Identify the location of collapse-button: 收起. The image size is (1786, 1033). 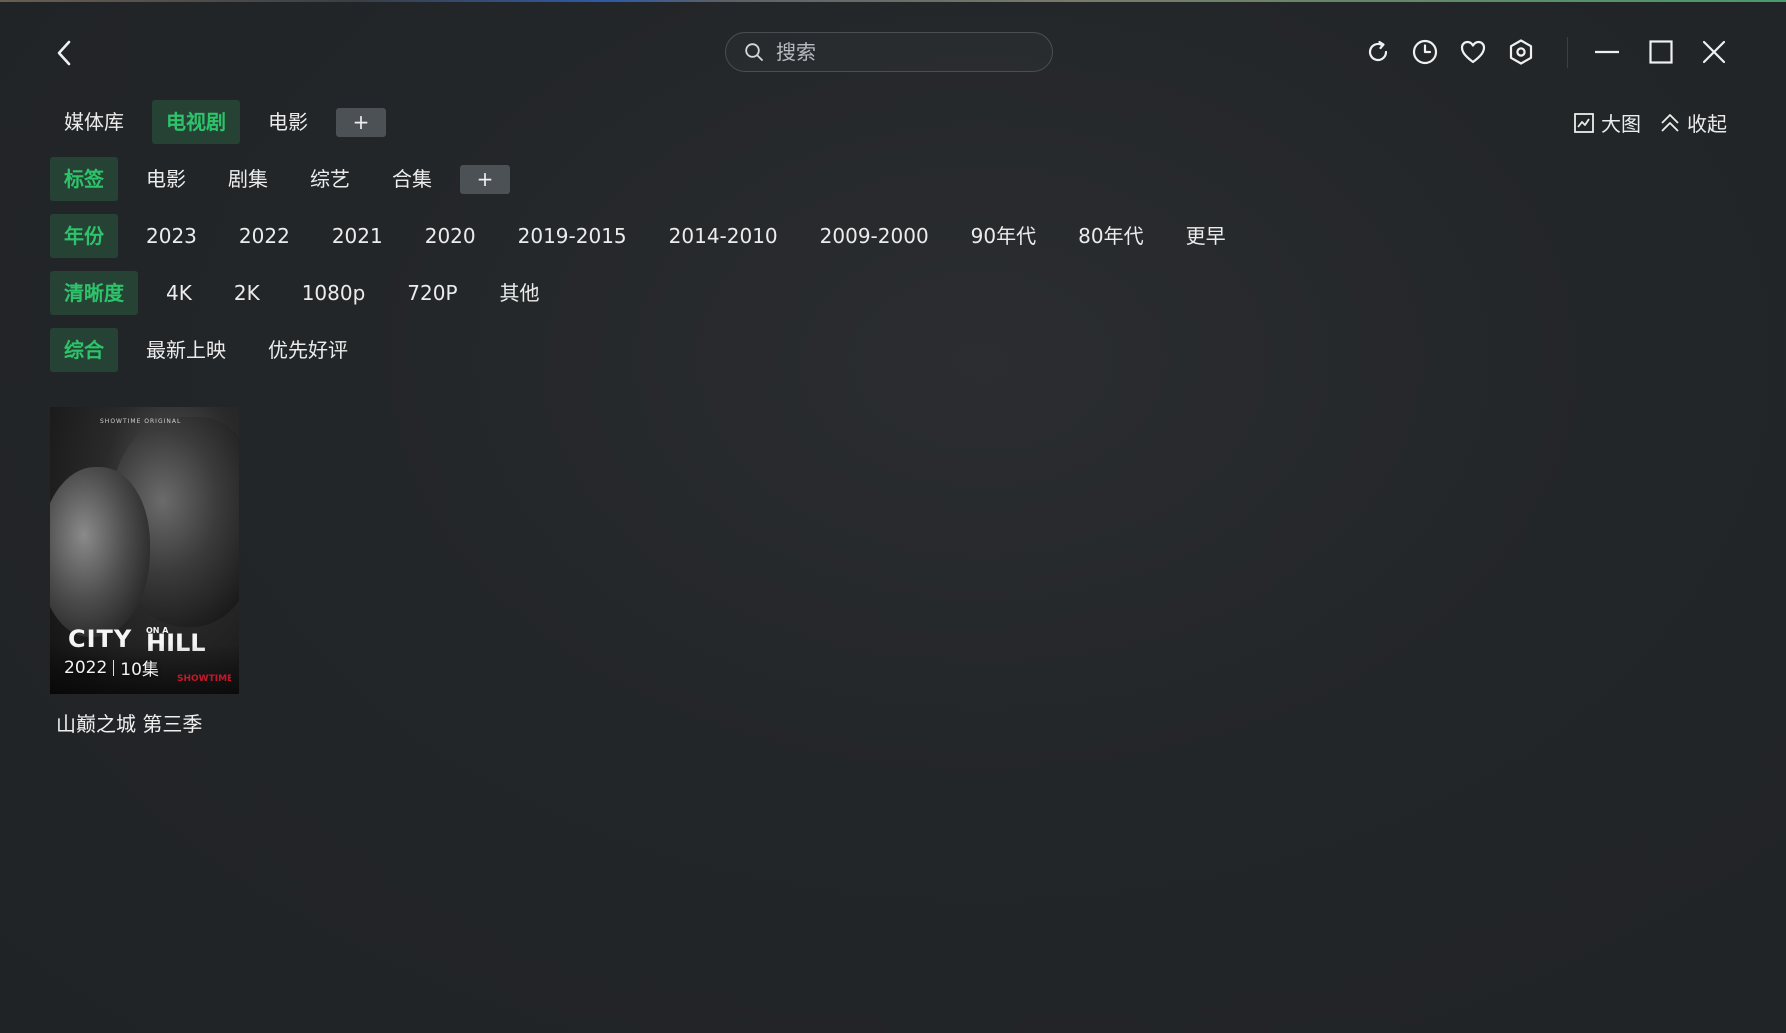
(1693, 122).